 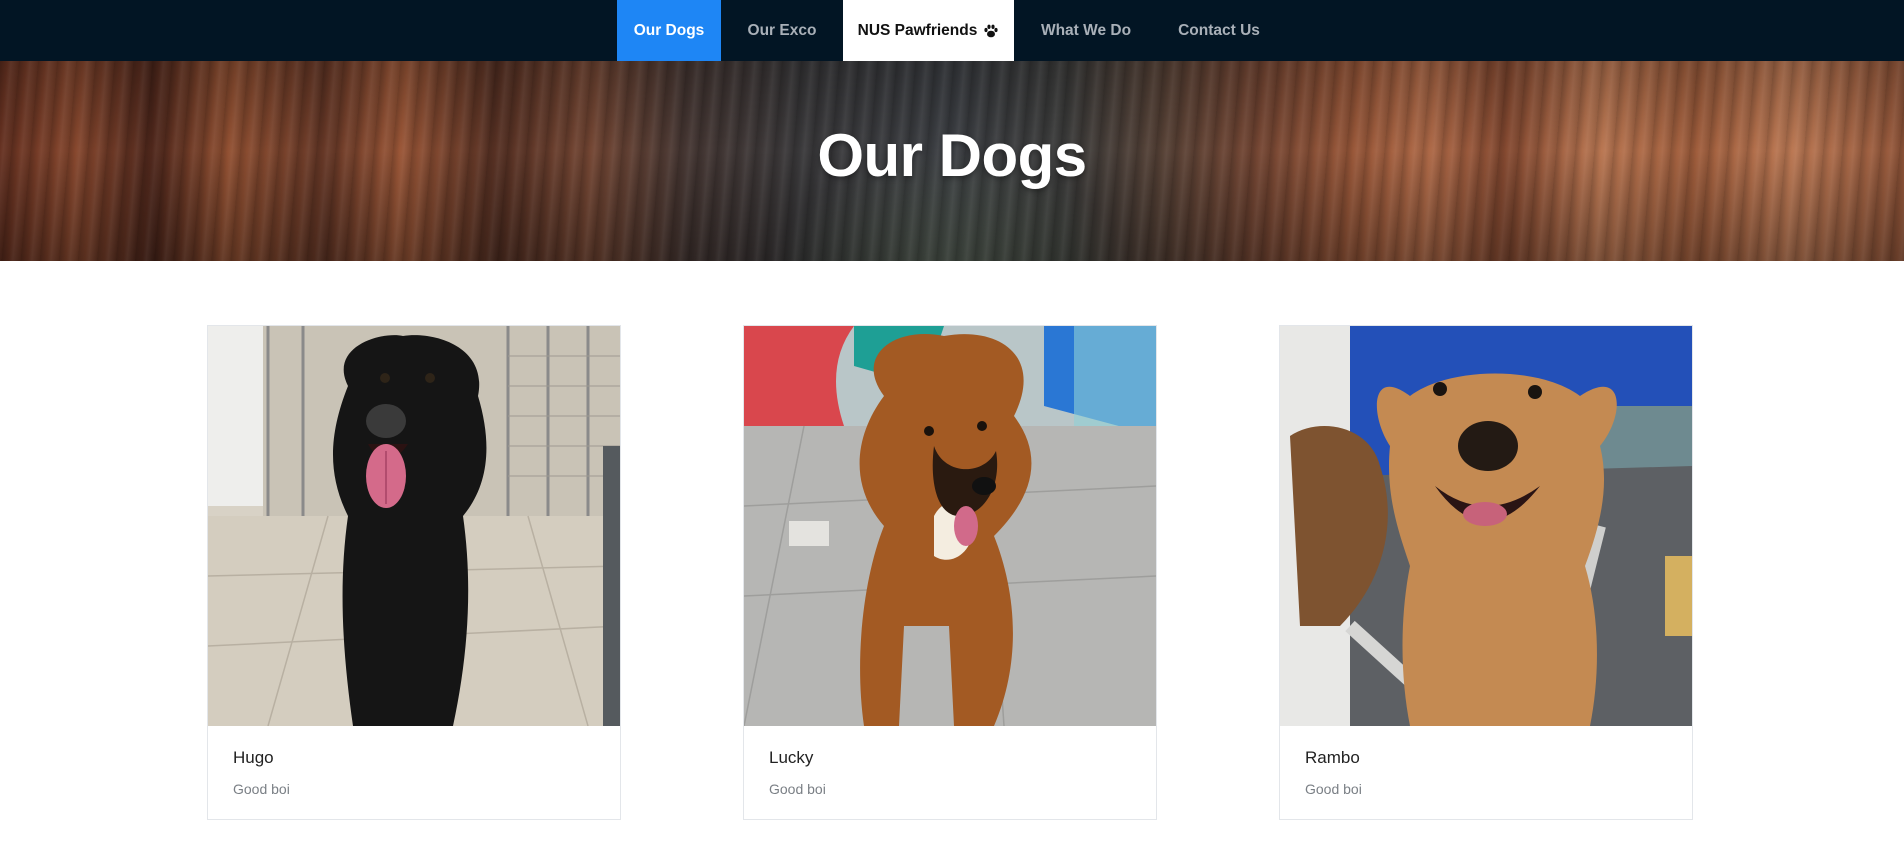 I want to click on nav-our-exco: Our Exco, so click(x=782, y=30).